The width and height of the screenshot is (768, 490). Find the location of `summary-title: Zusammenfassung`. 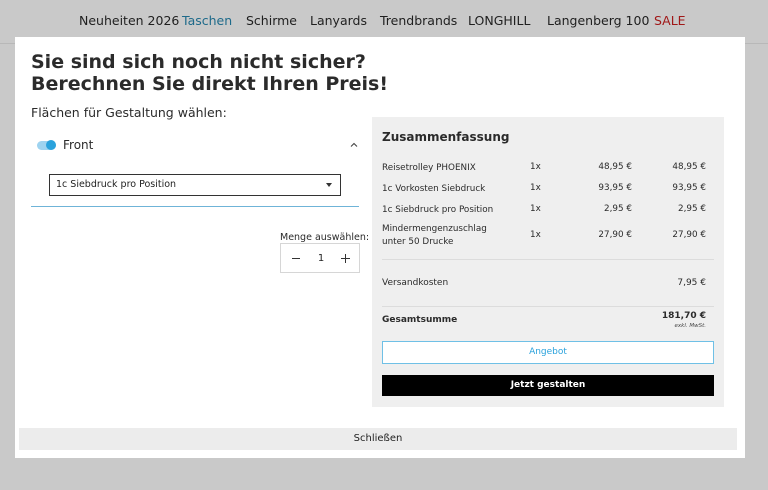

summary-title: Zusammenfassung is located at coordinates (446, 137).